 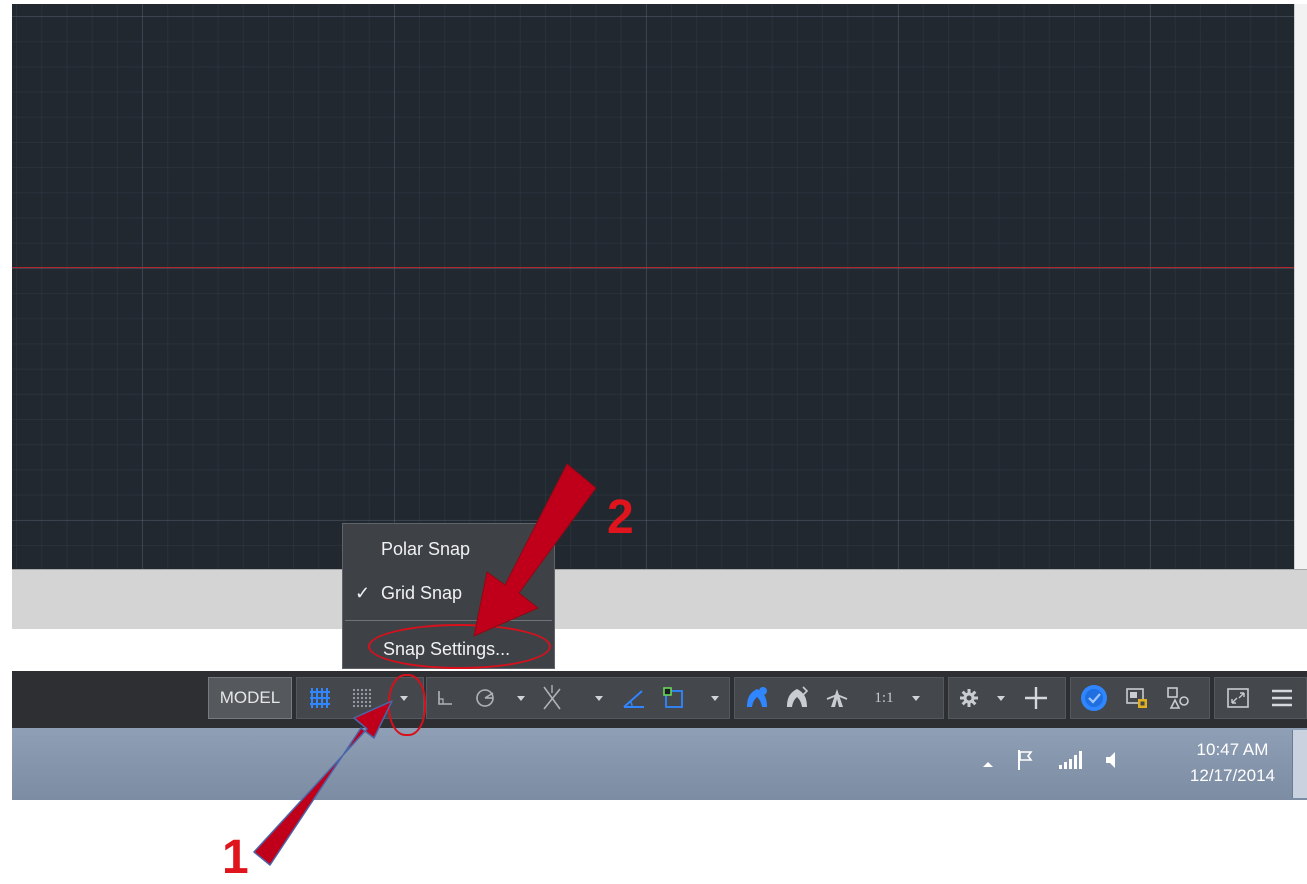 I want to click on object-snap-dropdown, so click(x=715, y=698).